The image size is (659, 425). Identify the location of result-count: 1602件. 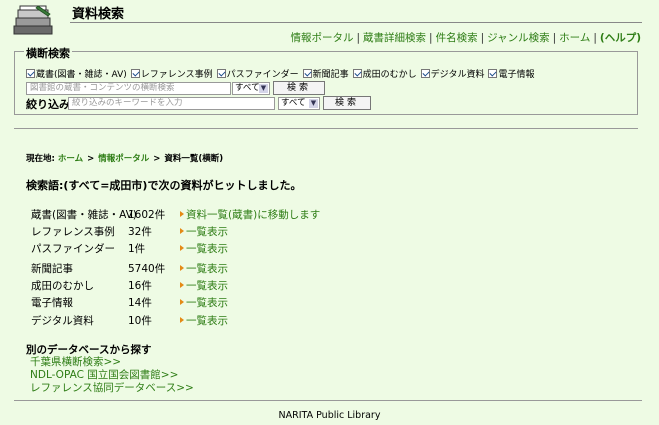
(147, 215).